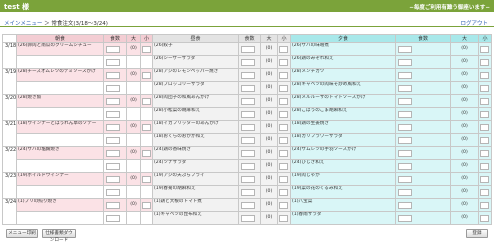 The width and height of the screenshot is (494, 242). Describe the element at coordinates (17, 7) in the screenshot. I see `user-name: test 様` at that location.